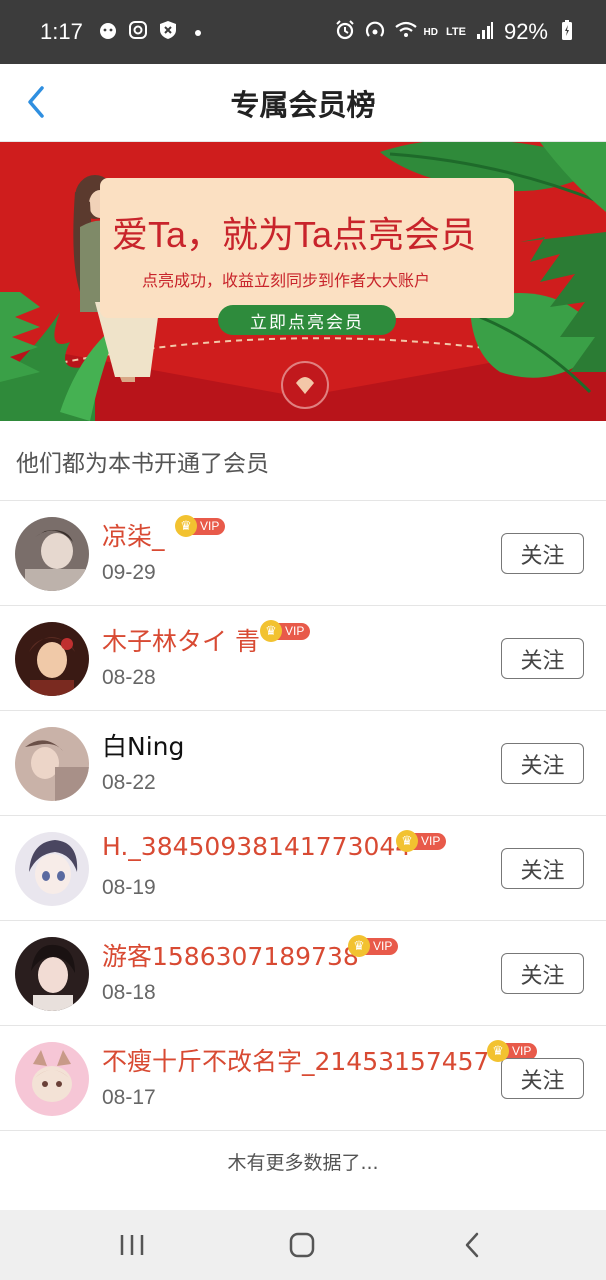 The width and height of the screenshot is (606, 1280). I want to click on member-name: 凉柒_, so click(133, 535).